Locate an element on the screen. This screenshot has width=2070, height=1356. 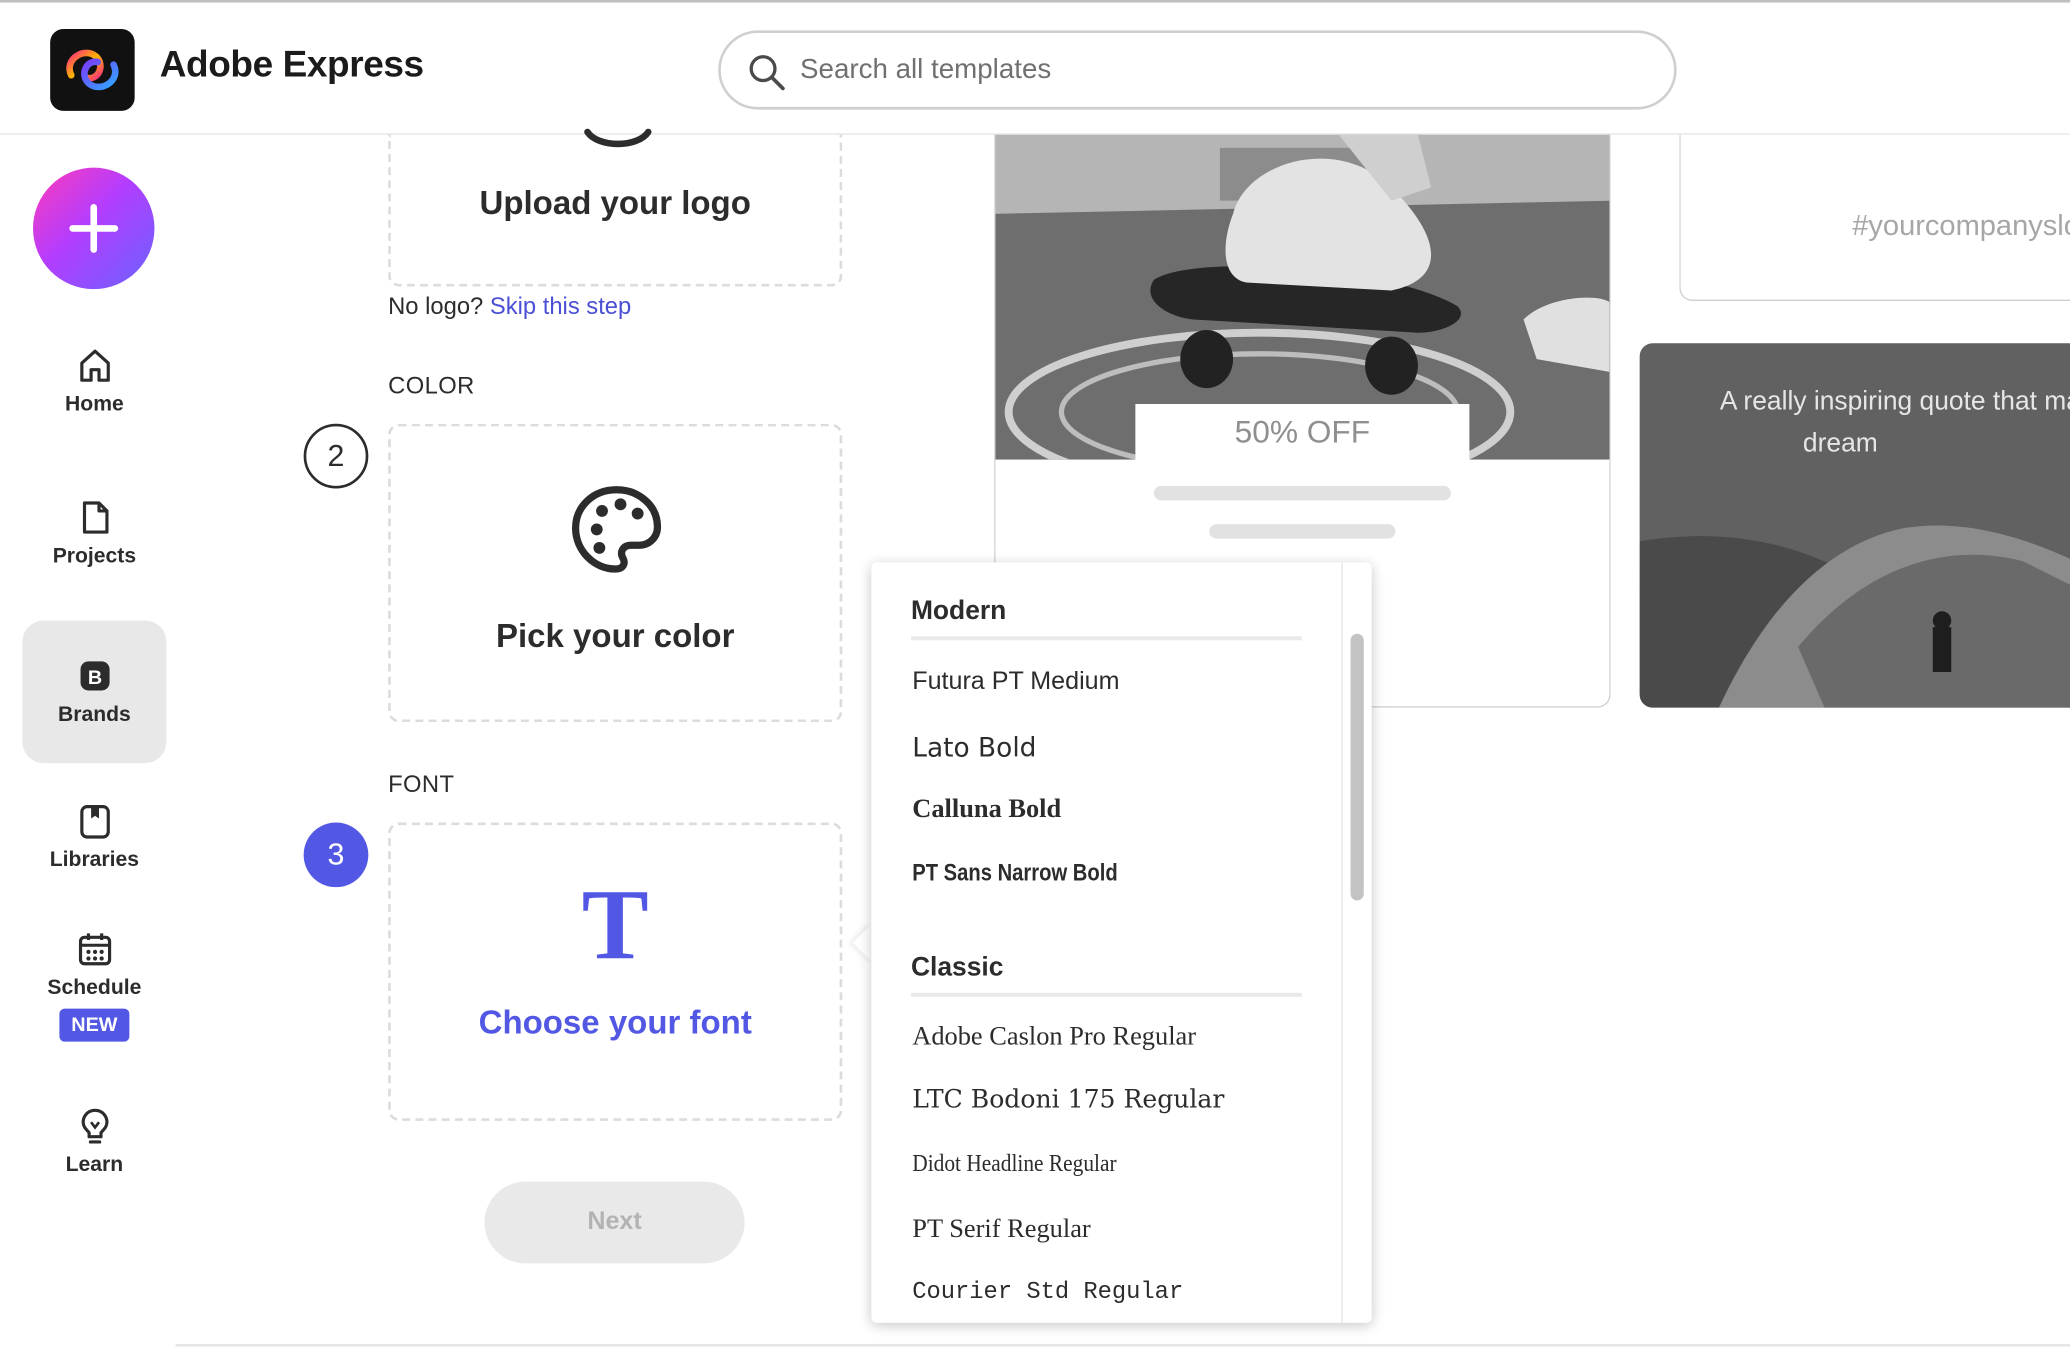
upload-logo-title: Upload your logo is located at coordinates (615, 203).